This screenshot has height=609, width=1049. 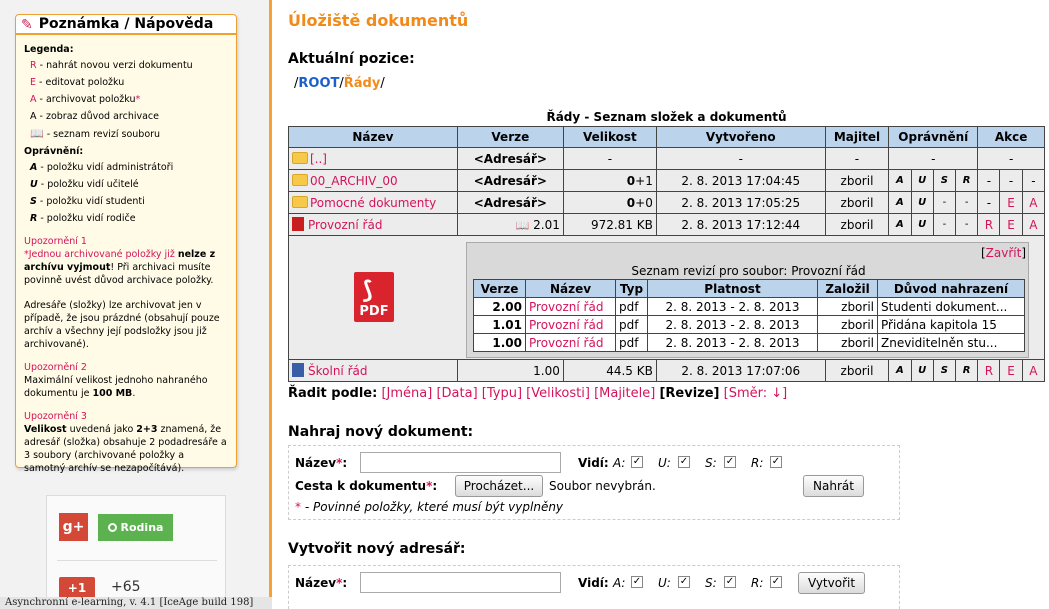 What do you see at coordinates (502, 393) in the screenshot?
I see `sort-by-type: [Typu]` at bounding box center [502, 393].